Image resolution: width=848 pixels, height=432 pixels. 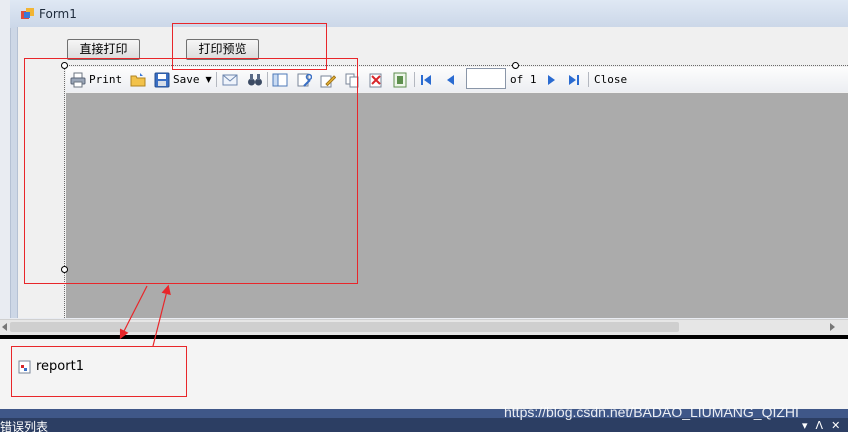 I want to click on annotation-arrows, so click(x=145, y=315).